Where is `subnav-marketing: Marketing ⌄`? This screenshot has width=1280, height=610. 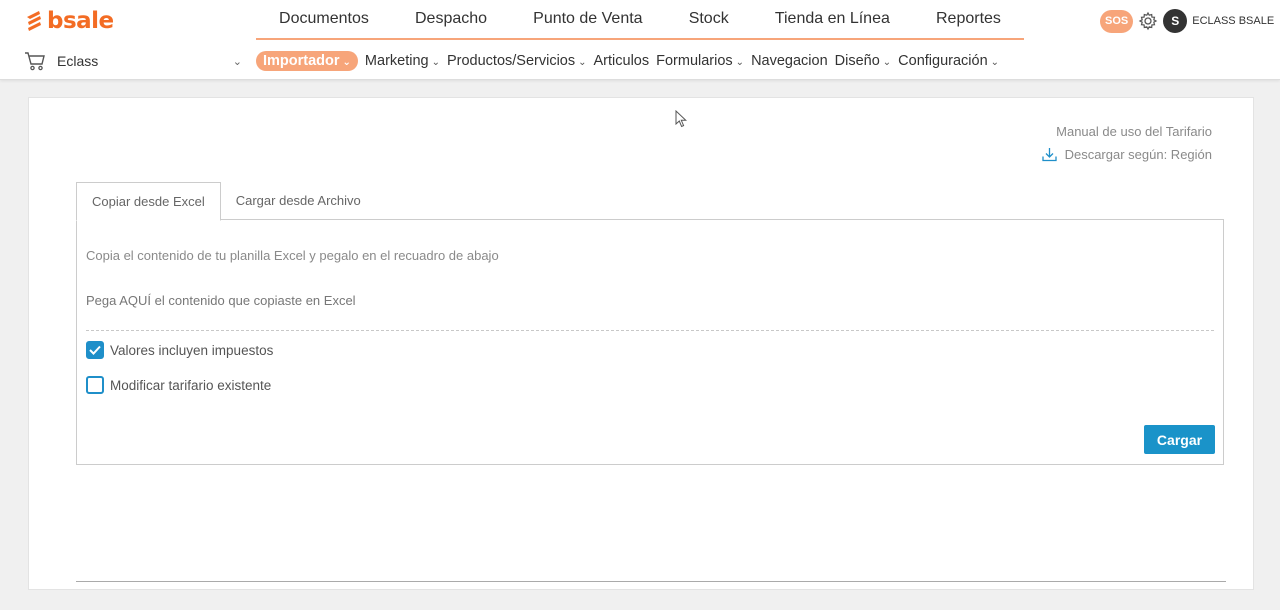
subnav-marketing: Marketing ⌄ is located at coordinates (402, 61).